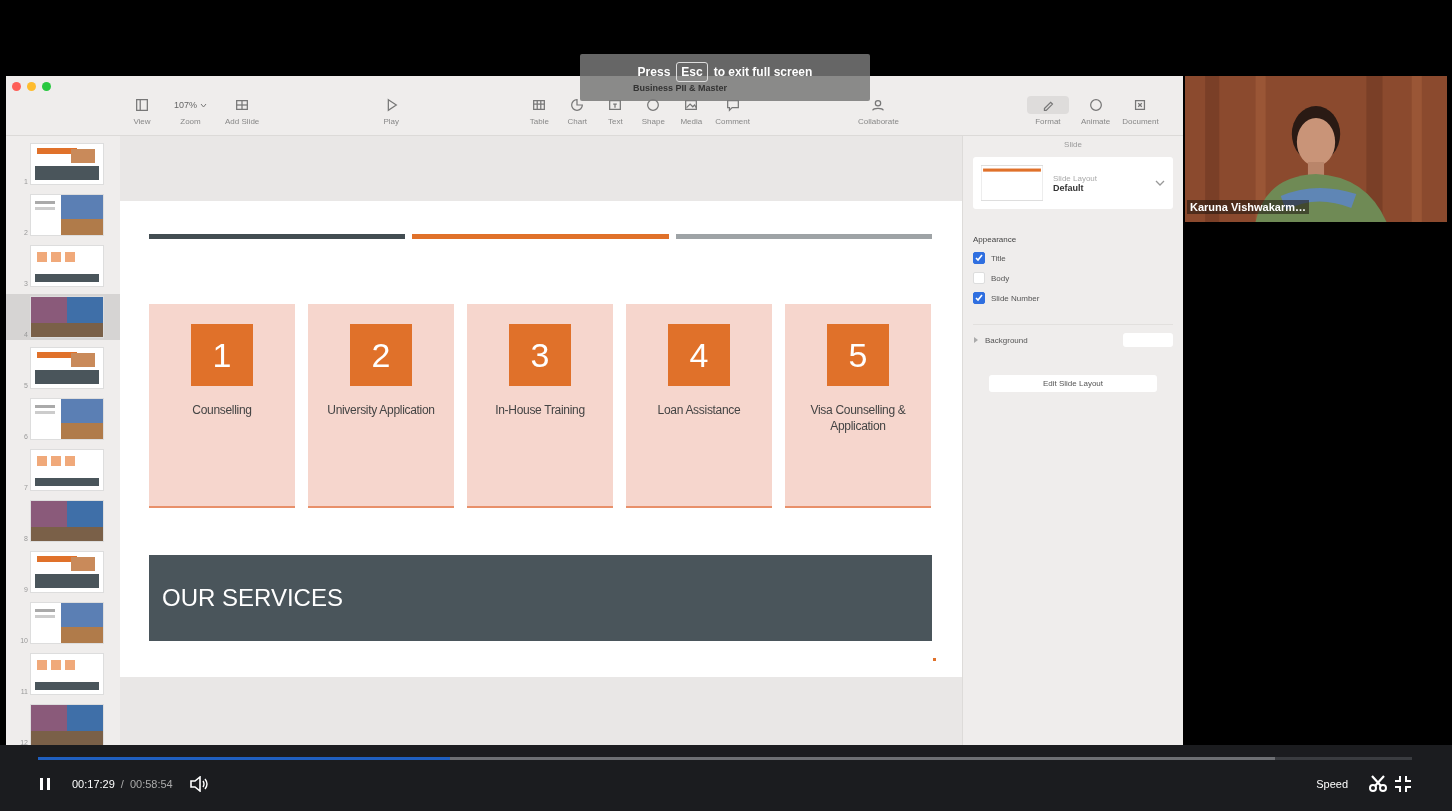 The image size is (1452, 811). I want to click on scissors-icon, so click(1378, 784).